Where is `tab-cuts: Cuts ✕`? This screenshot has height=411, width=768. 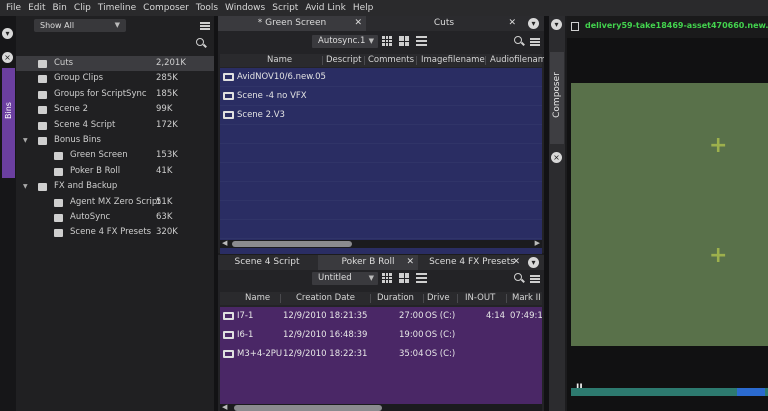 tab-cuts: Cuts ✕ is located at coordinates (444, 23).